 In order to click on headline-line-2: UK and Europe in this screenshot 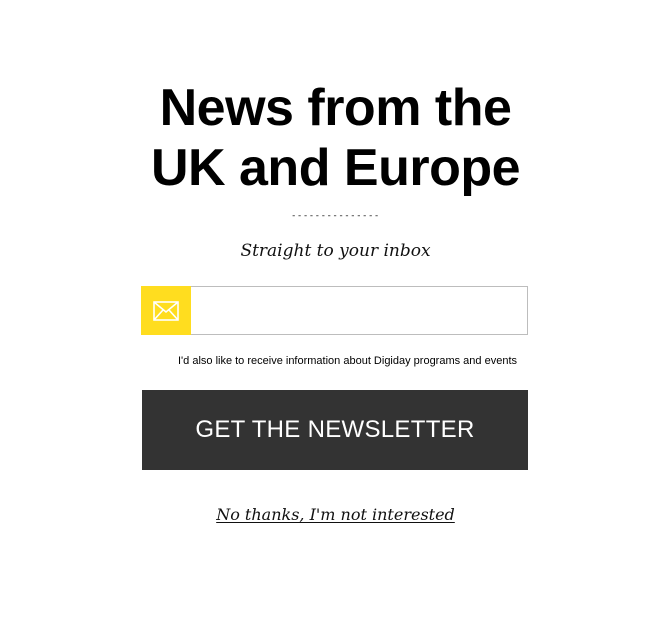, I will do `click(335, 168)`.